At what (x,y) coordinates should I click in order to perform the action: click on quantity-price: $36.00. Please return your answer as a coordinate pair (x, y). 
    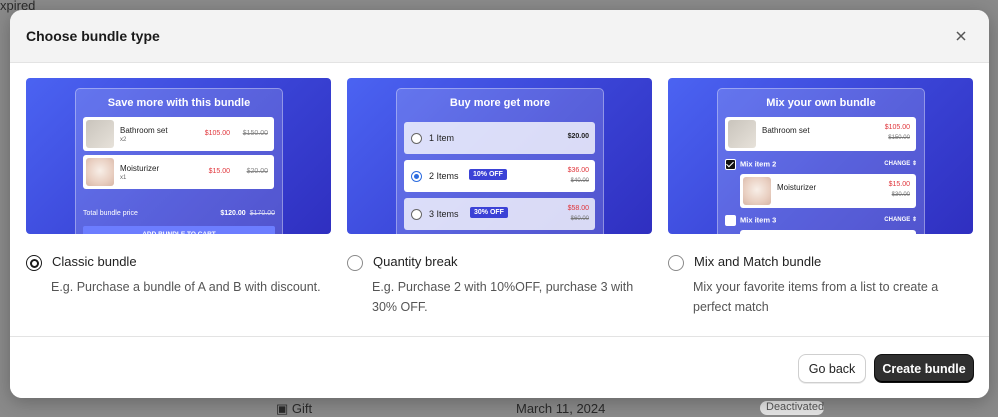
    Looking at the image, I should click on (578, 170).